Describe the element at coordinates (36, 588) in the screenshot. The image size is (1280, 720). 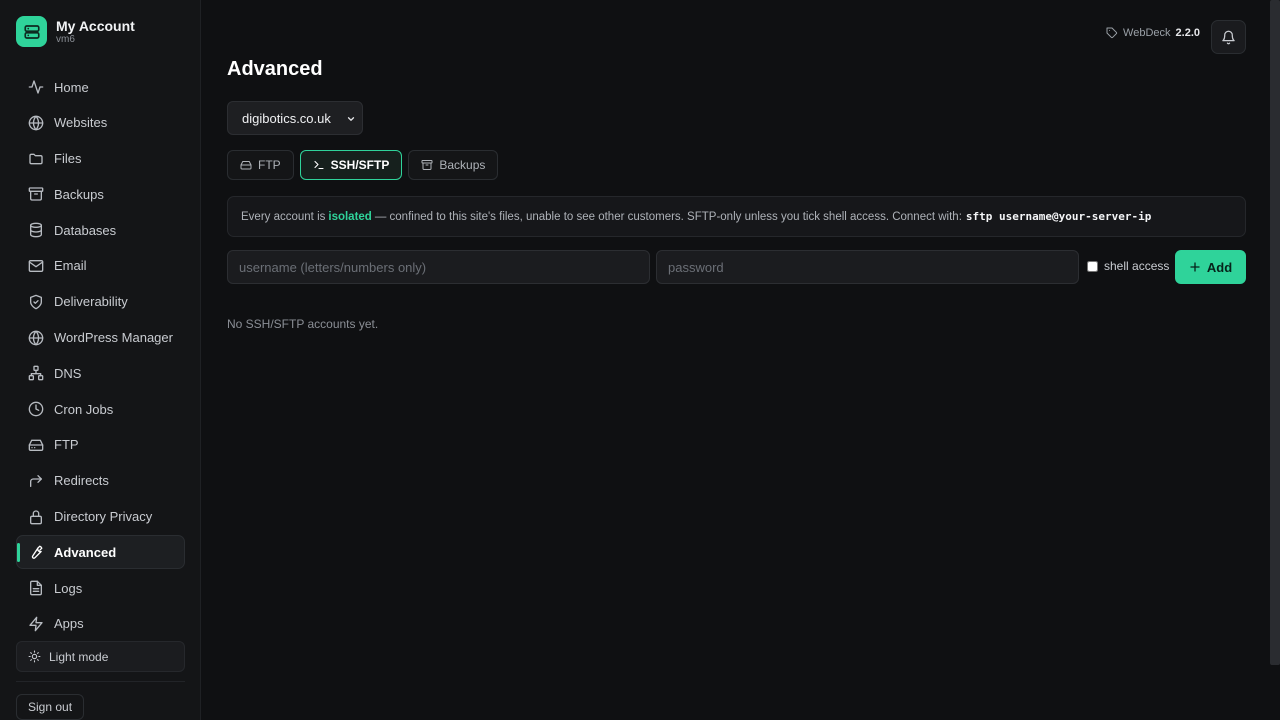
I see `file-text-icon` at that location.